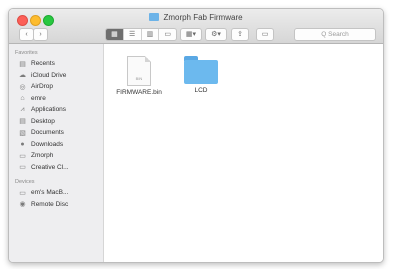 The image size is (393, 269). I want to click on tag-button: ▭, so click(265, 34).